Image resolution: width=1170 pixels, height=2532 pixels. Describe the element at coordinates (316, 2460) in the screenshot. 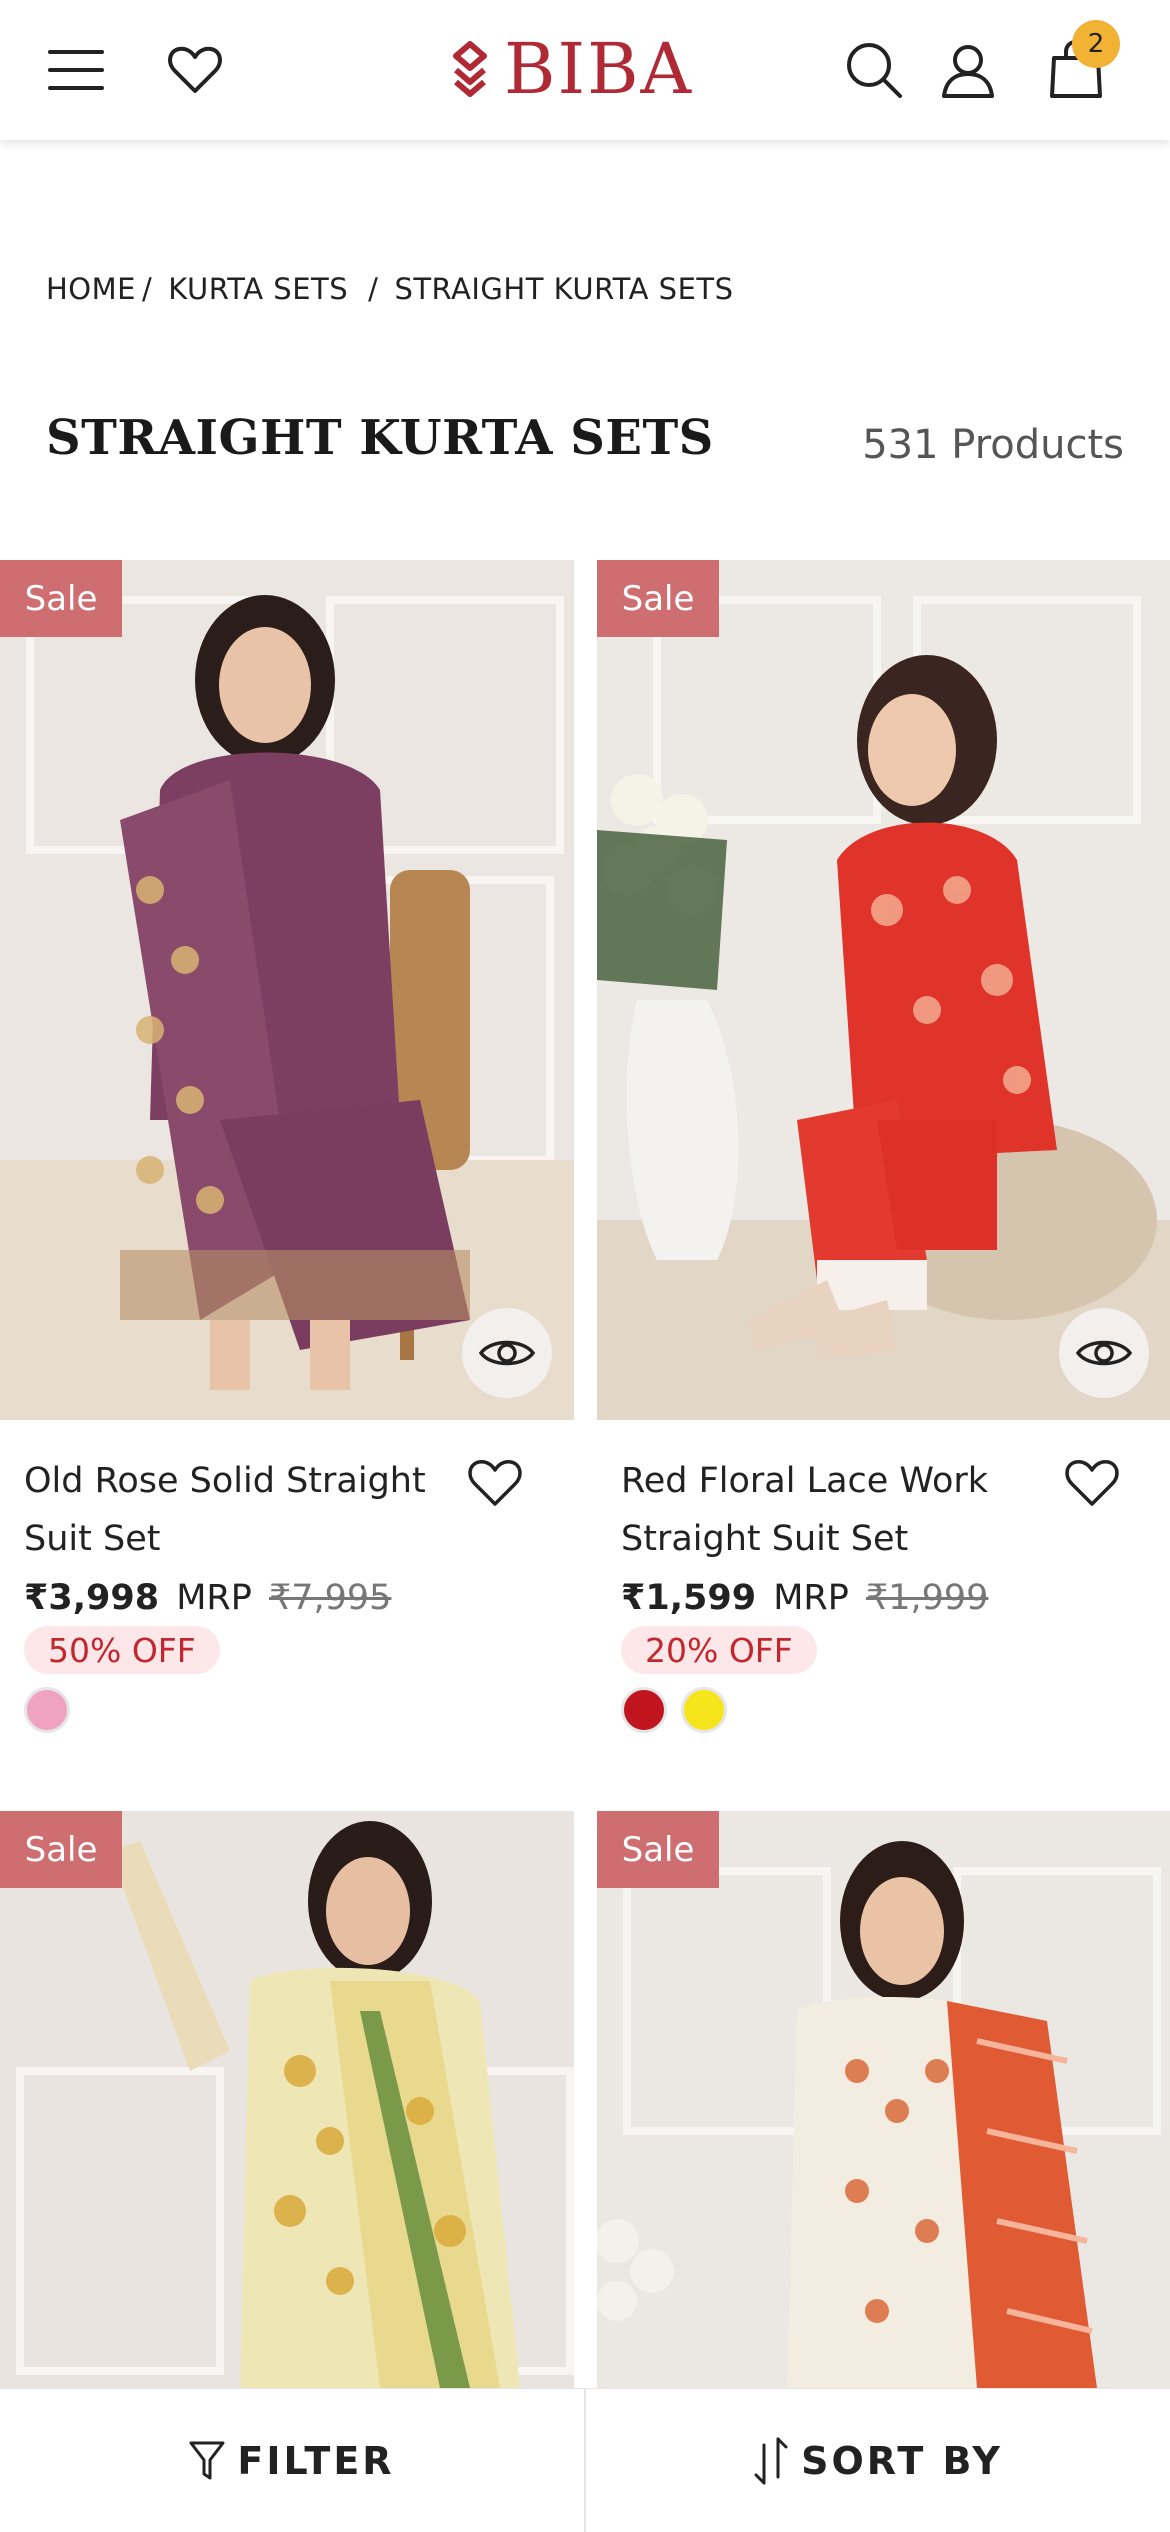

I see `filter-label: FILTER` at that location.